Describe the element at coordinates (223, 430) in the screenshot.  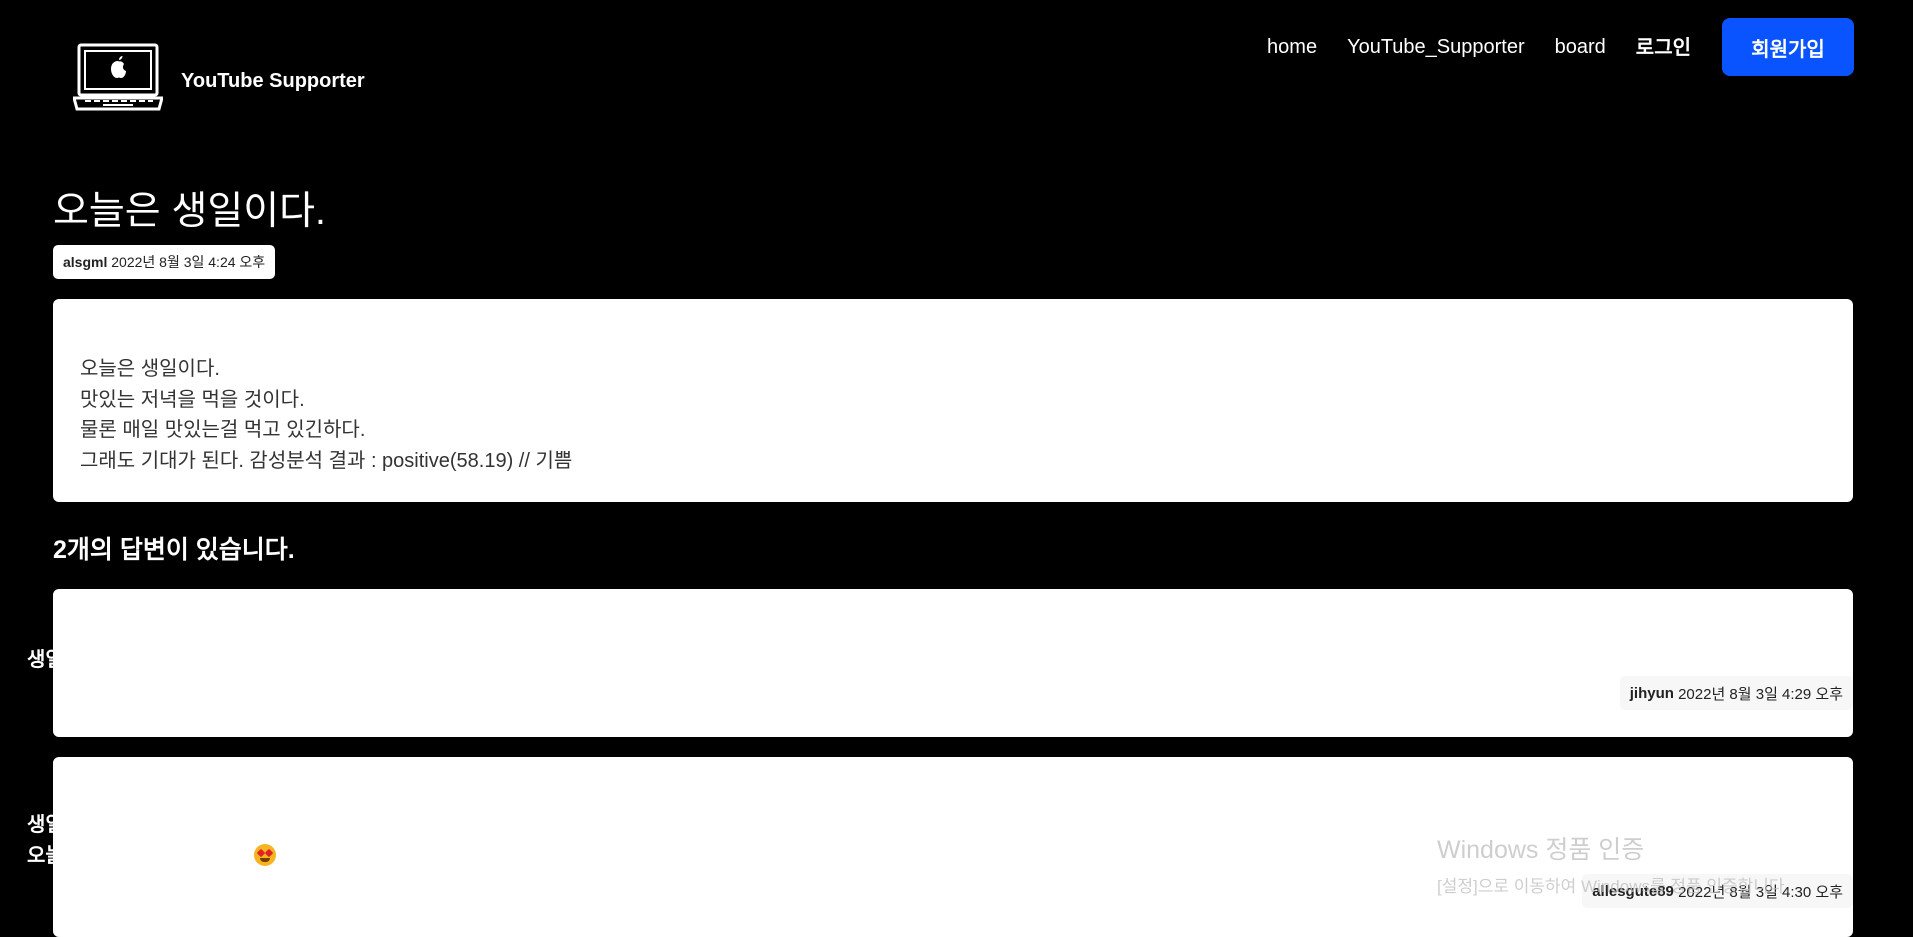
I see `post-body-line: 물론 매일 맛있는걸 먹고 있긴하다.` at that location.